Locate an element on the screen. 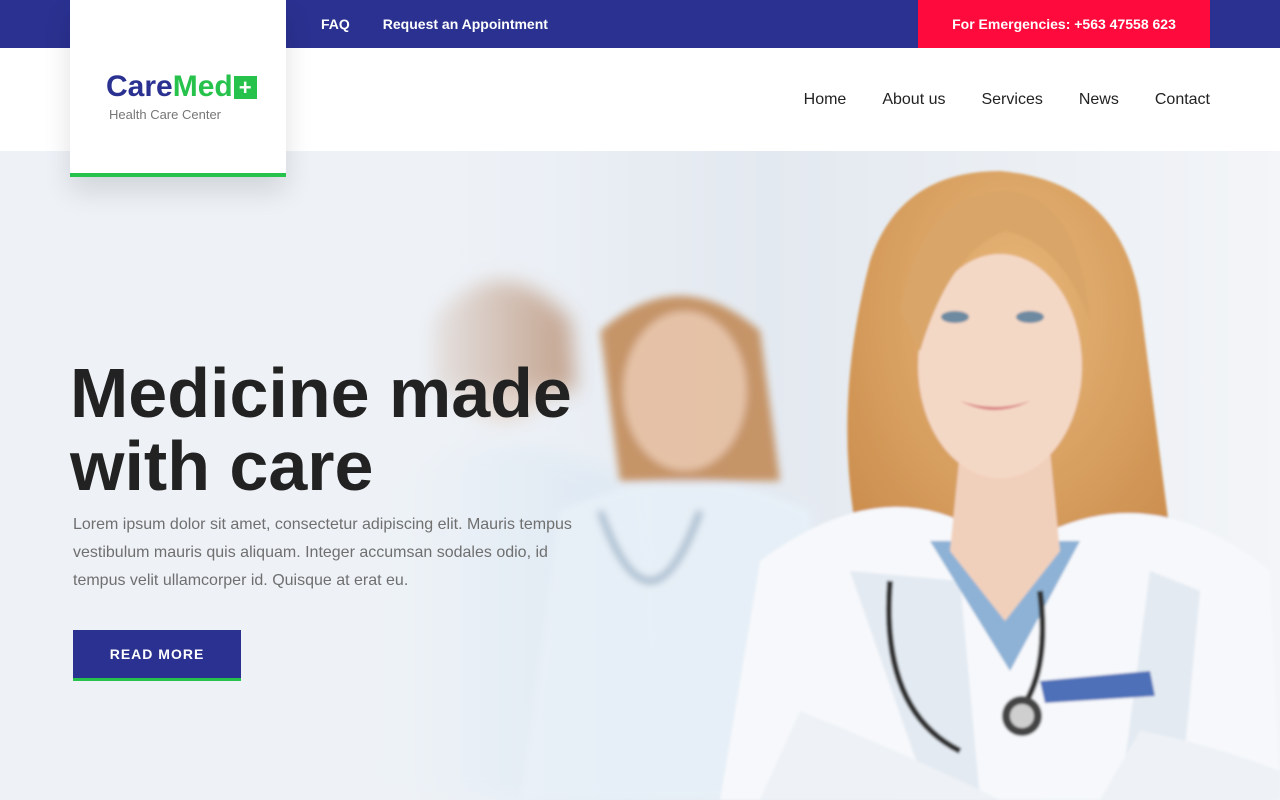  read-more-button: READ MORE is located at coordinates (157, 655).